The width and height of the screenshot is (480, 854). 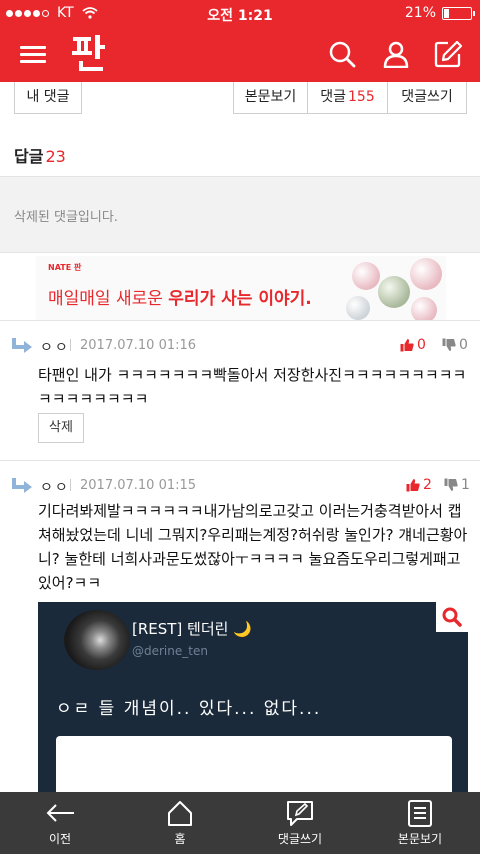 I want to click on ad-text-plain: 매일매일 새로운, so click(x=108, y=299).